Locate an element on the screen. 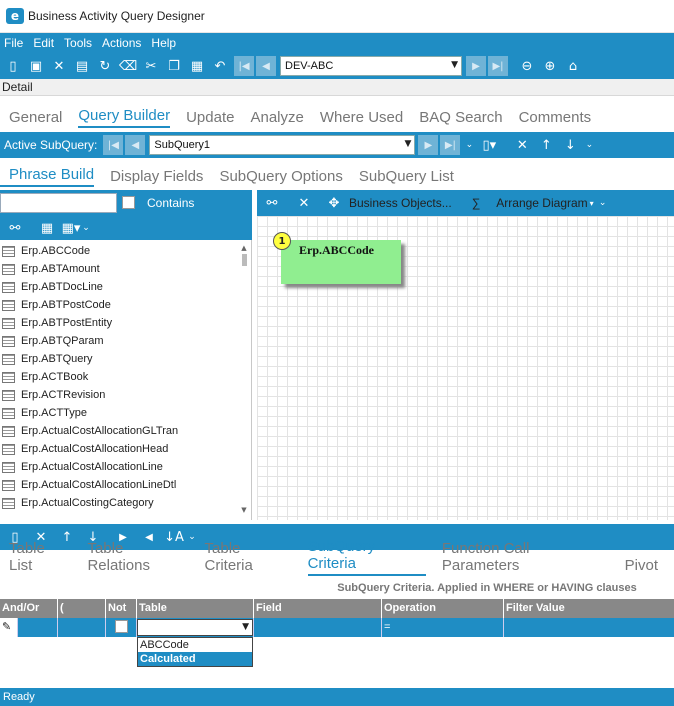  tab-table-relations: Table Relations is located at coordinates (137, 558).